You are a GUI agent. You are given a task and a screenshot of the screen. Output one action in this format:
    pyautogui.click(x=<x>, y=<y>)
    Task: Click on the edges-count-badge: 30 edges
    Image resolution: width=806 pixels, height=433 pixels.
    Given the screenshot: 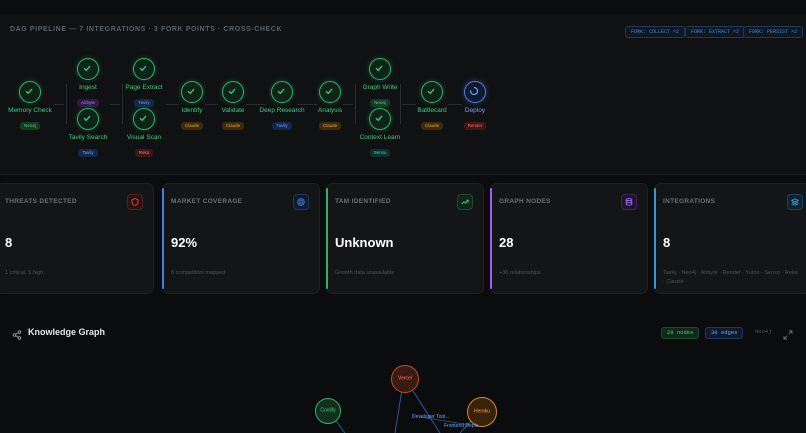 What is the action you would take?
    pyautogui.click(x=724, y=333)
    